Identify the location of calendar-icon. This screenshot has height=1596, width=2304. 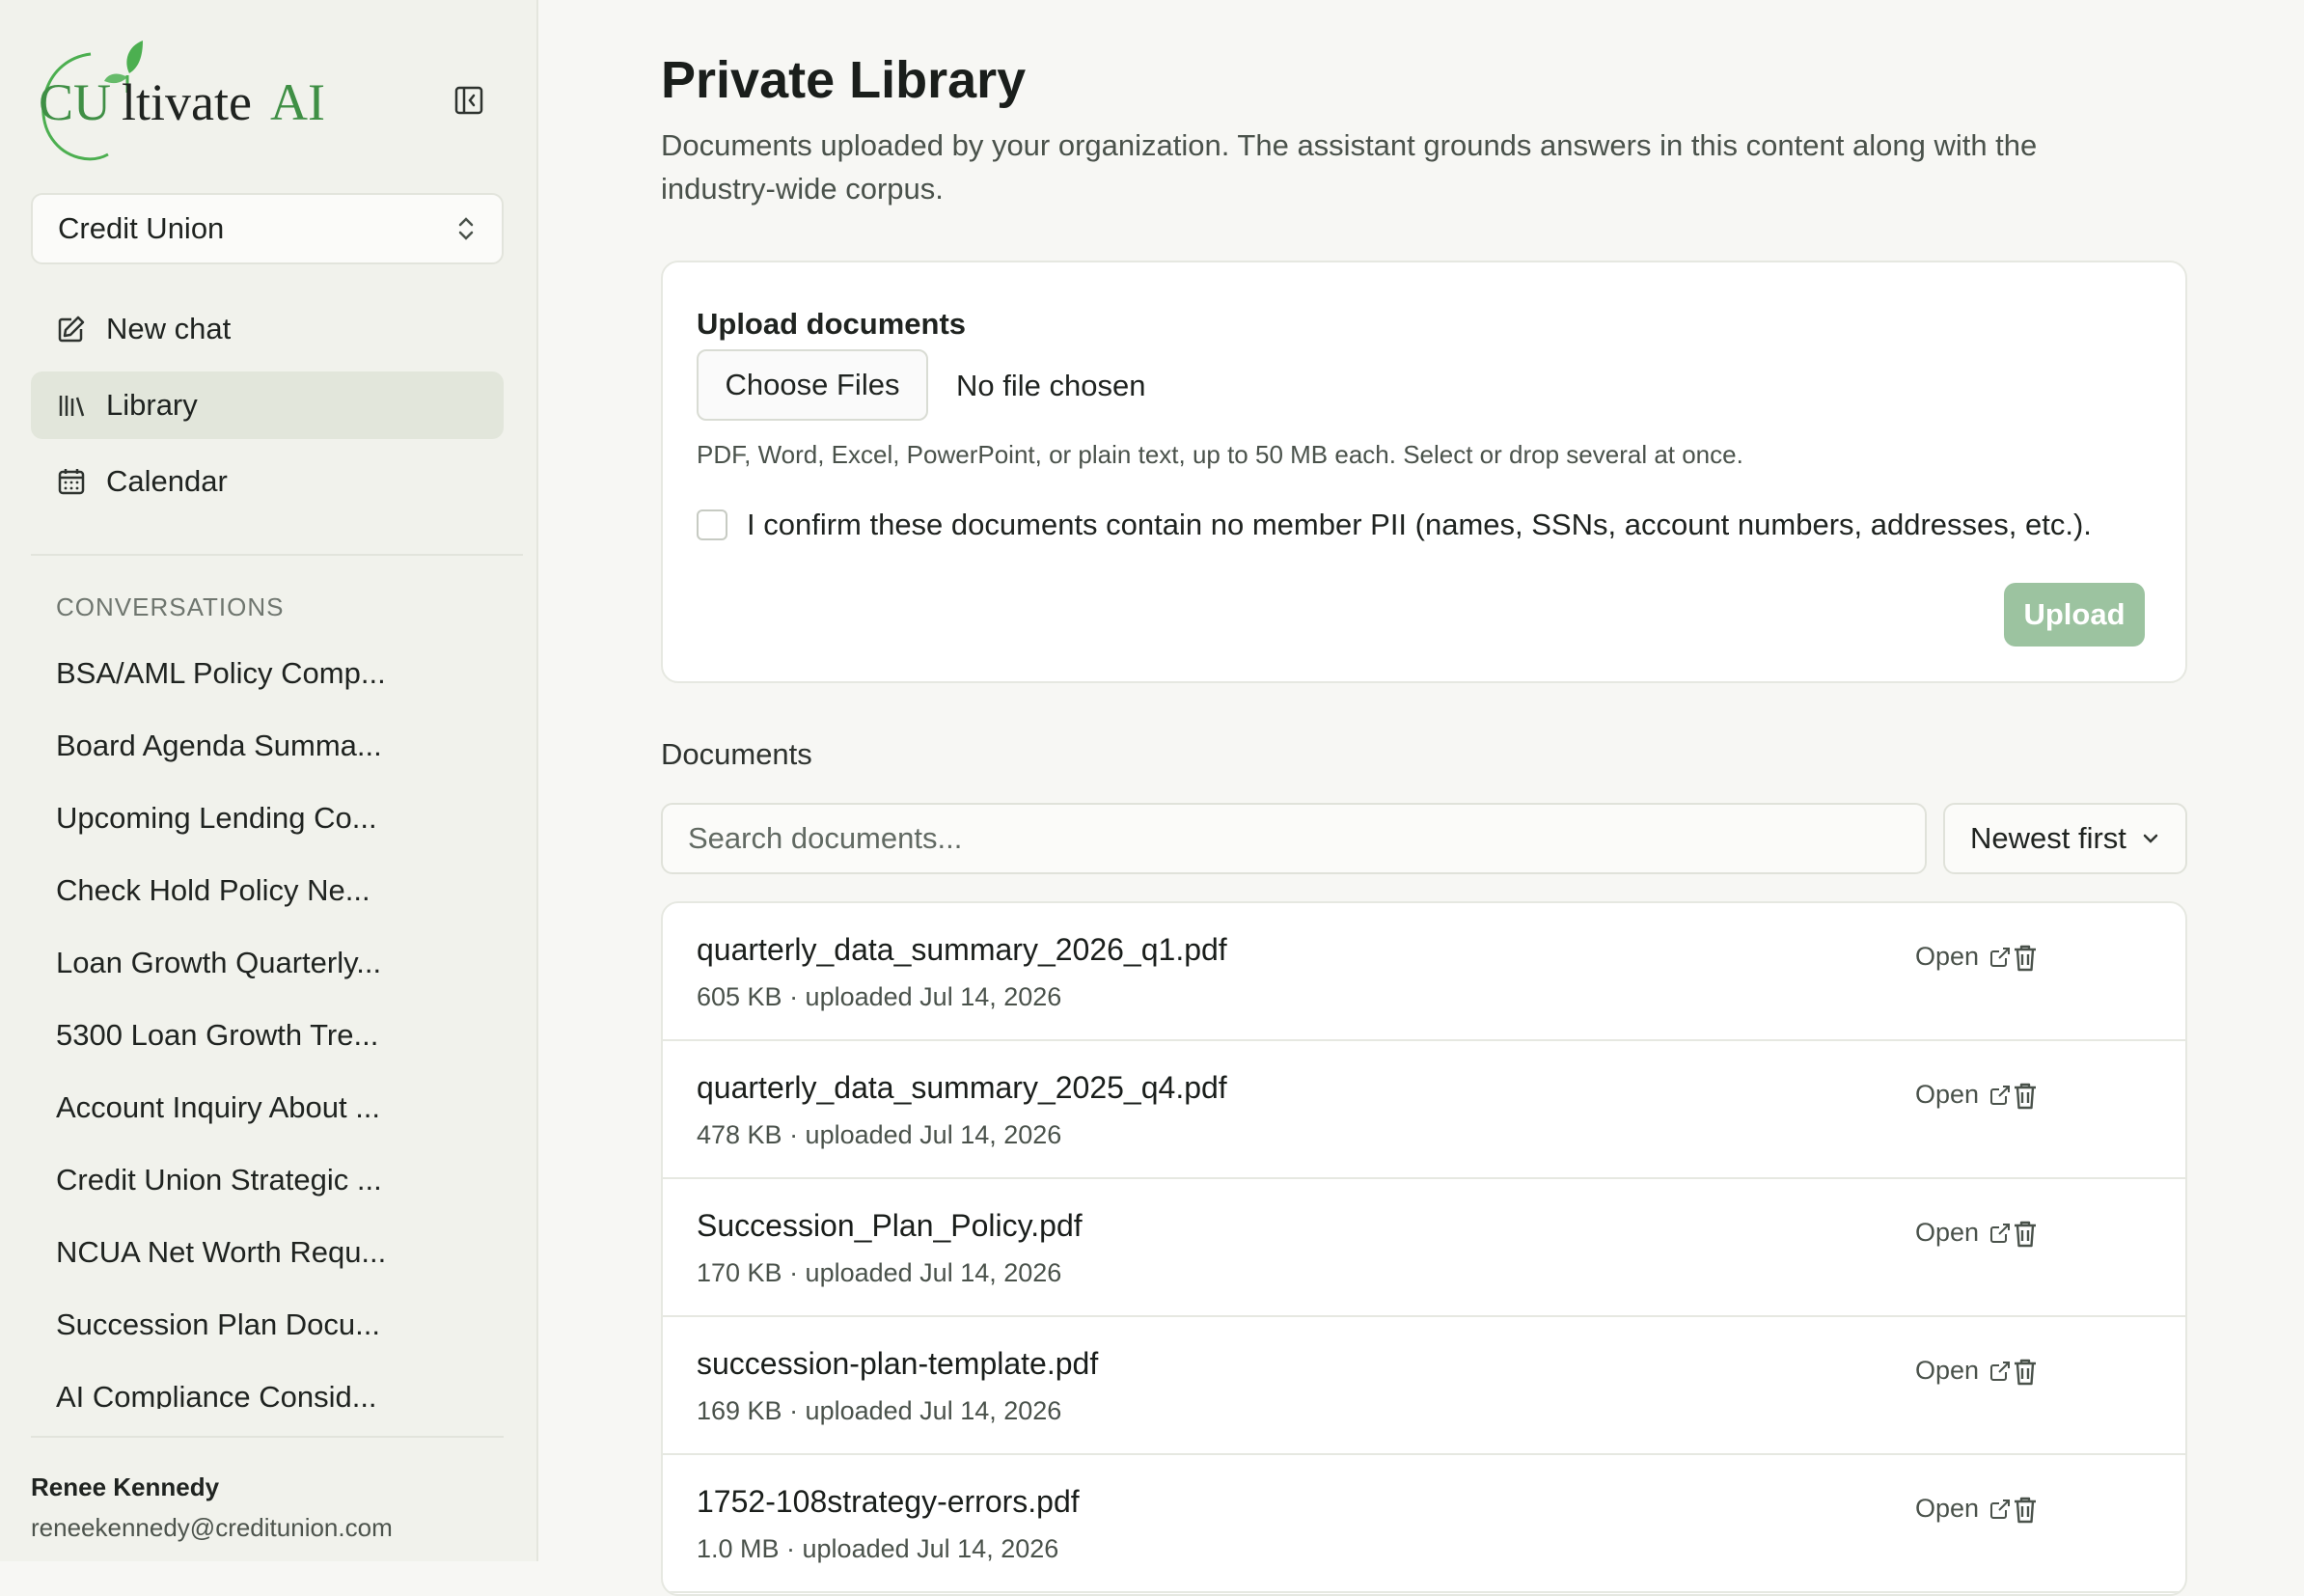
(72, 482).